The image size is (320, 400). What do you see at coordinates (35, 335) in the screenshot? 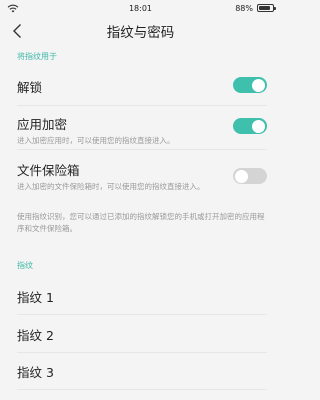
I see `fingerprint-item-label: 指纹 2` at bounding box center [35, 335].